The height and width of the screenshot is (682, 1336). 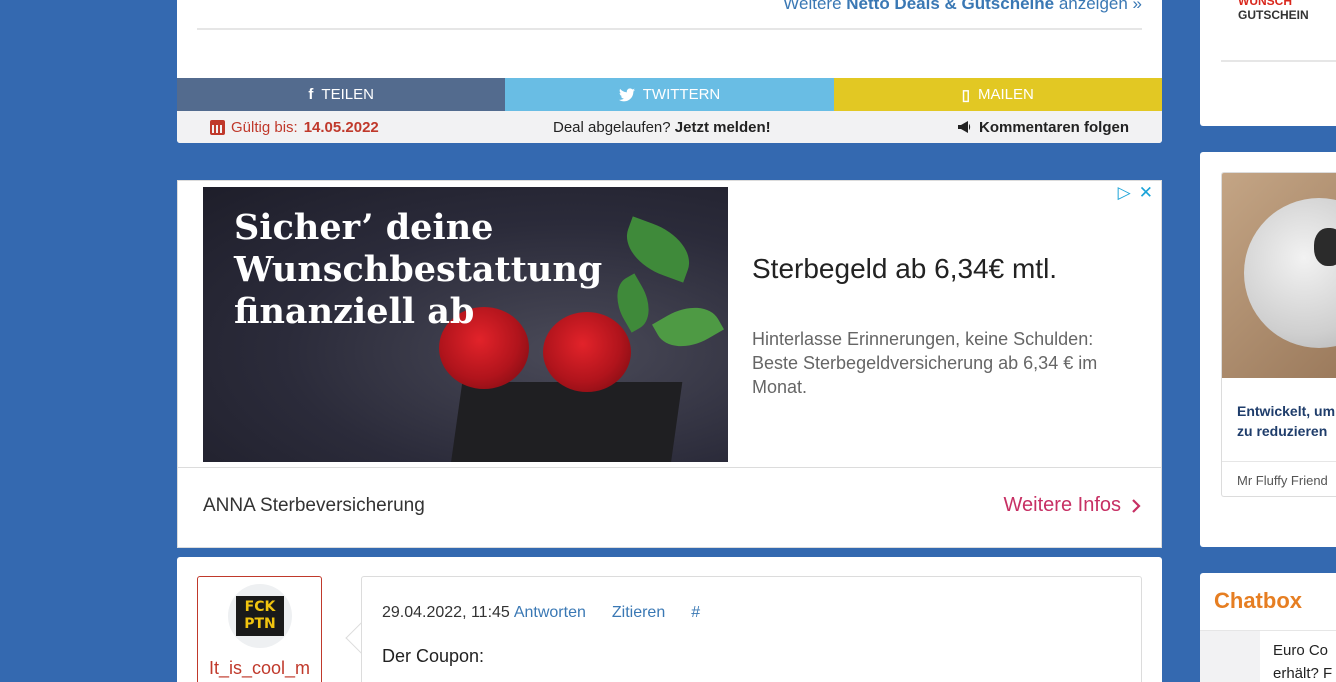 What do you see at coordinates (626, 94) in the screenshot?
I see `twitter-icon` at bounding box center [626, 94].